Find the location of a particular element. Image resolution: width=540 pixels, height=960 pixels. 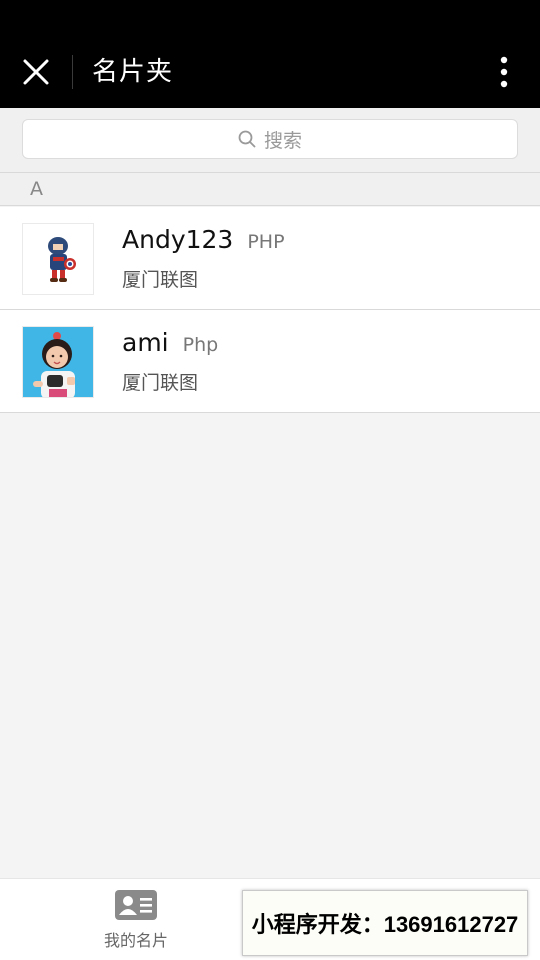

promo-text: 小程序开发：13691612727 is located at coordinates (385, 924).